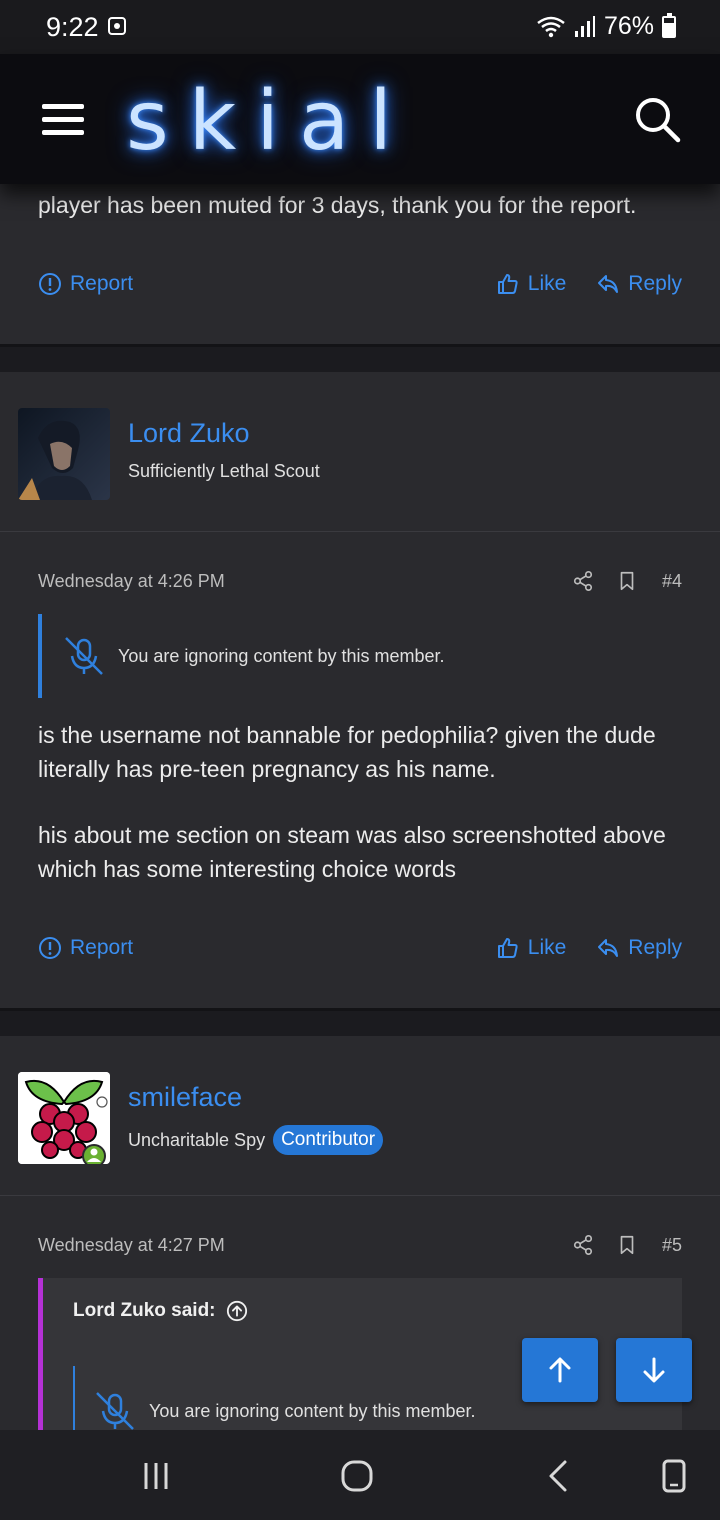 Image resolution: width=720 pixels, height=1520 pixels. Describe the element at coordinates (189, 433) in the screenshot. I see `username: Lord Zuko` at that location.